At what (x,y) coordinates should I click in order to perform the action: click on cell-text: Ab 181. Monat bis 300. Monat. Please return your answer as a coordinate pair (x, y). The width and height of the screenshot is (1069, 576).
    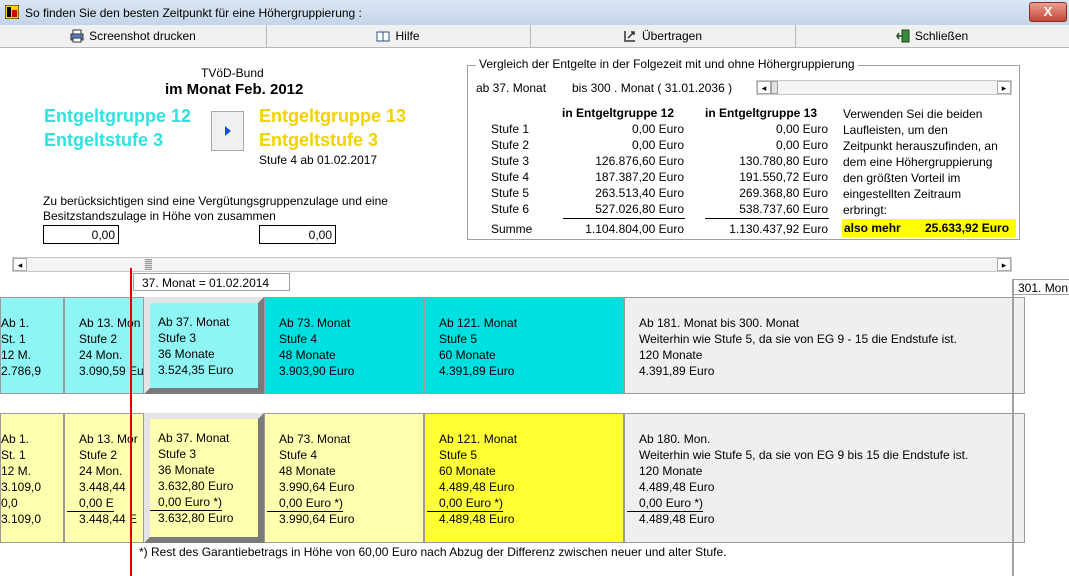
    Looking at the image, I should click on (719, 323).